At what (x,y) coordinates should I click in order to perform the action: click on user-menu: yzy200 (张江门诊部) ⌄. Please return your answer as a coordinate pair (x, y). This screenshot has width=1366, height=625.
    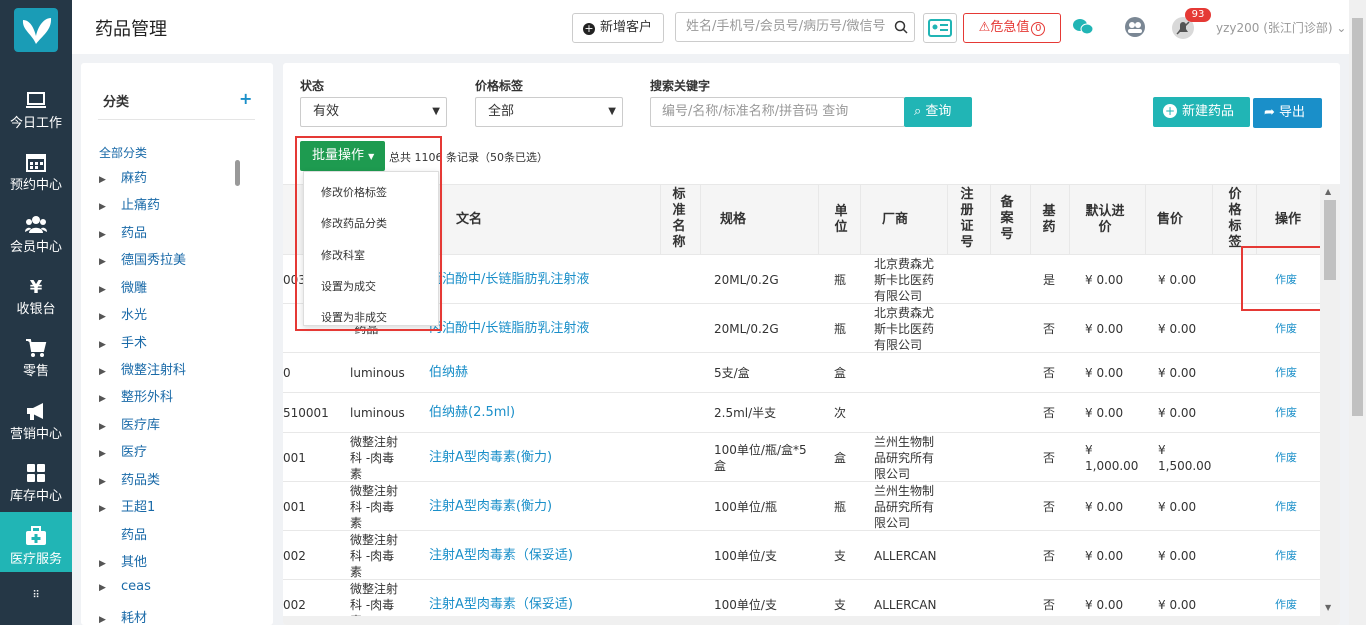
    Looking at the image, I should click on (1281, 27).